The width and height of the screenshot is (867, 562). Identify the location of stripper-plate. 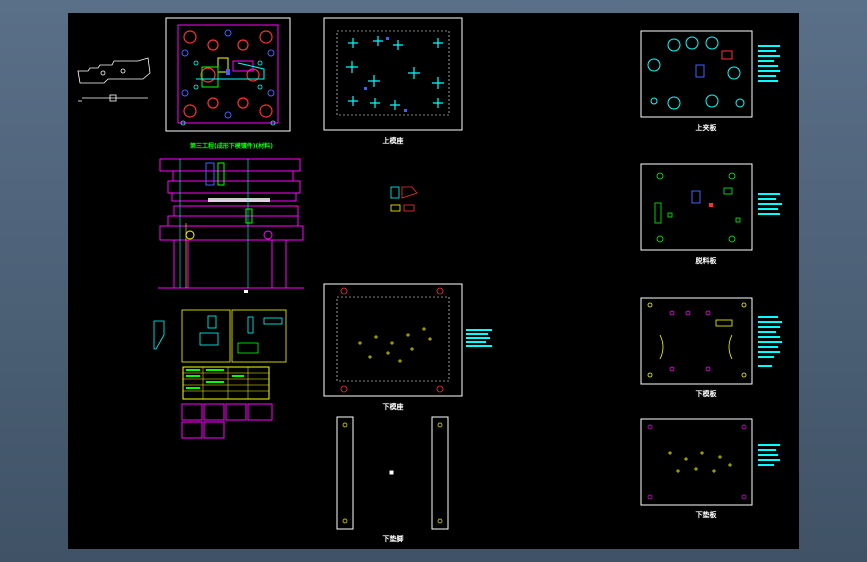
(711, 207).